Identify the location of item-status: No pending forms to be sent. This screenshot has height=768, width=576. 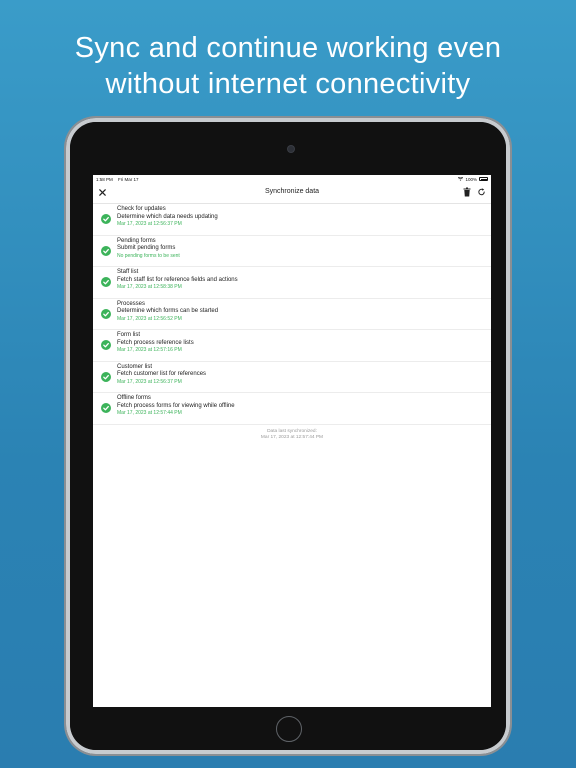
(148, 255).